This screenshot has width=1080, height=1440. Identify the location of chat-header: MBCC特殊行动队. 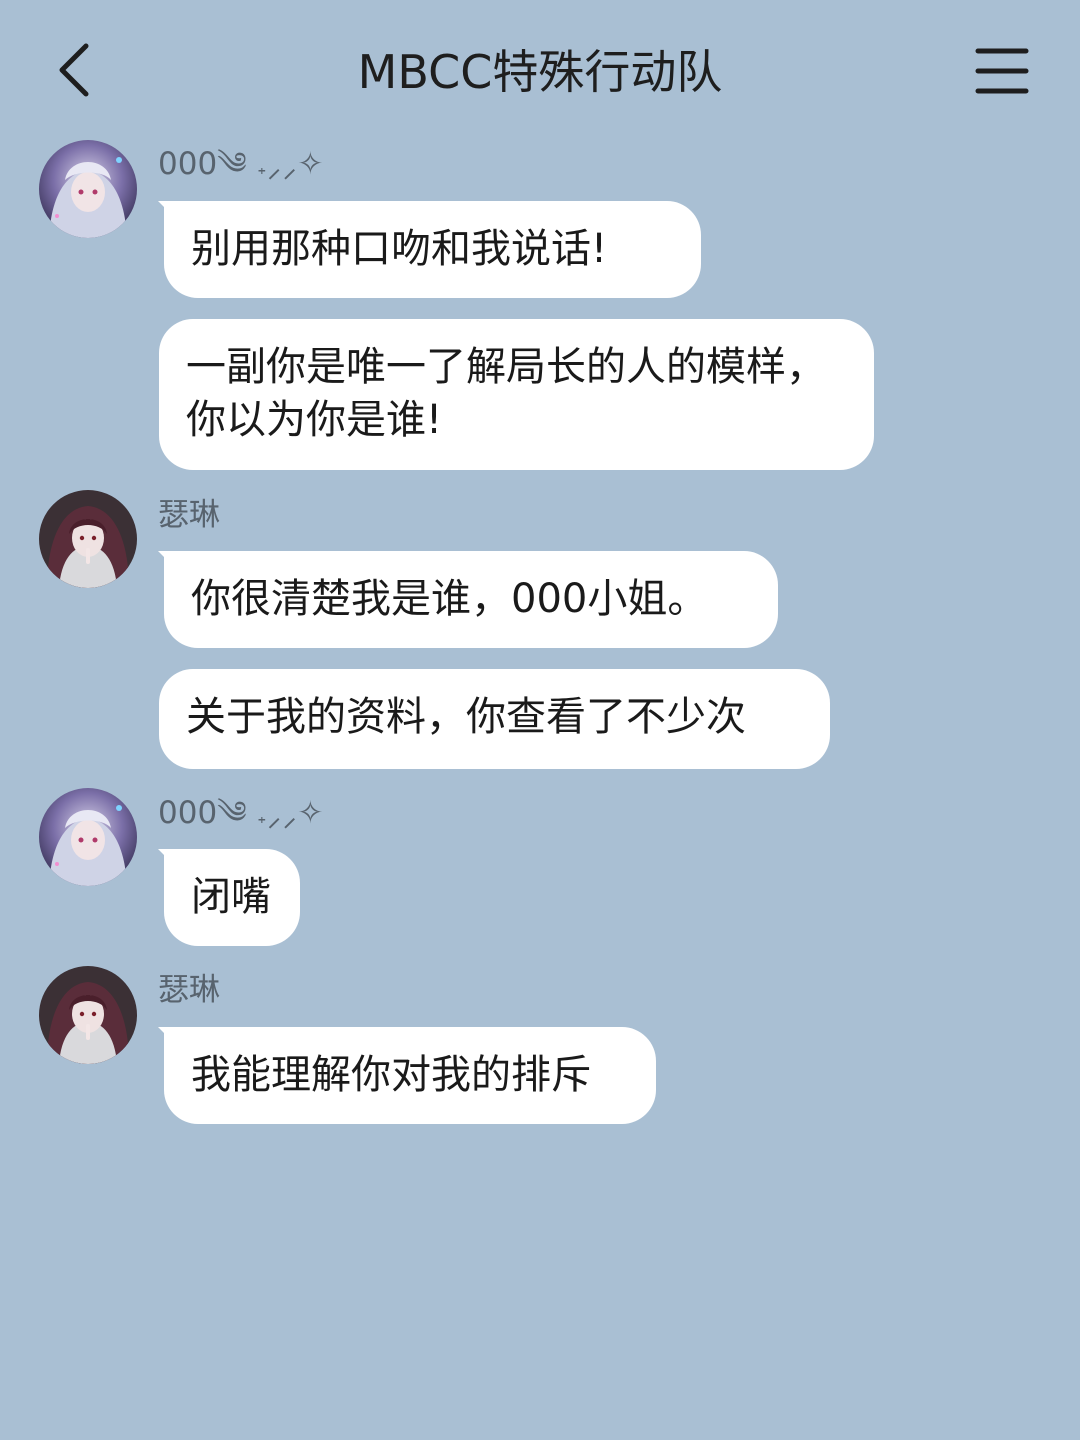
(540, 70).